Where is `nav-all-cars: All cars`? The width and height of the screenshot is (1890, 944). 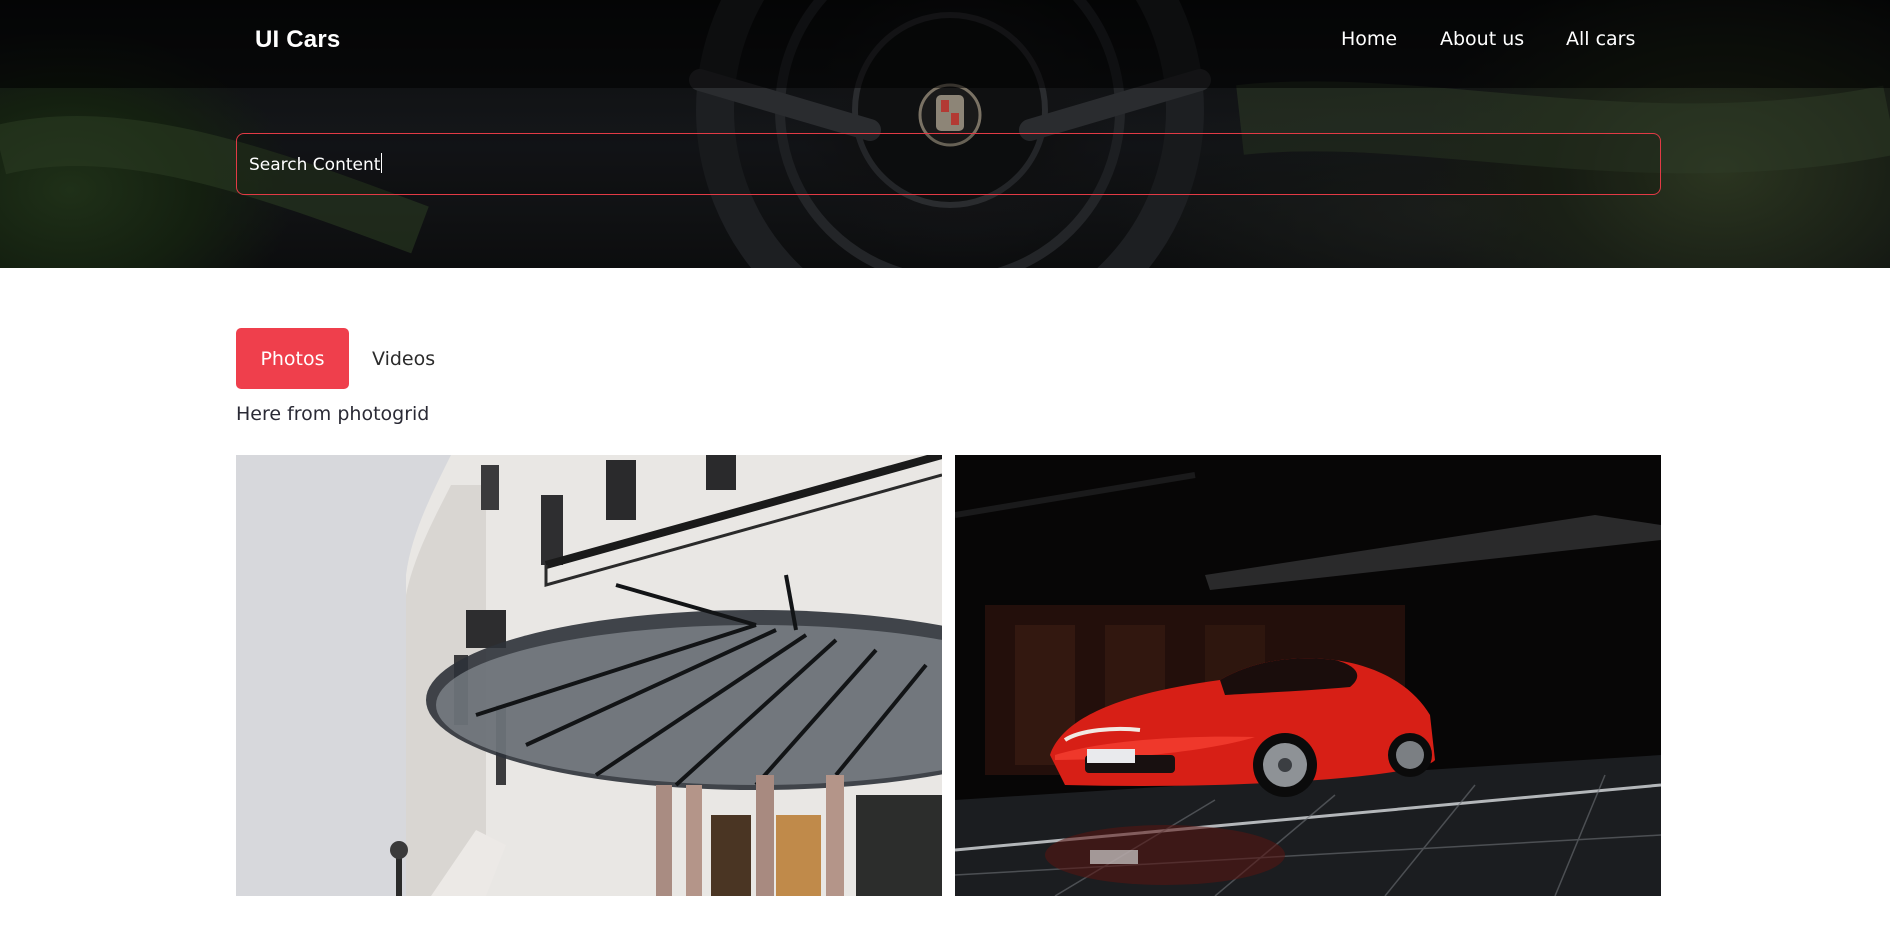
nav-all-cars: All cars is located at coordinates (1600, 39).